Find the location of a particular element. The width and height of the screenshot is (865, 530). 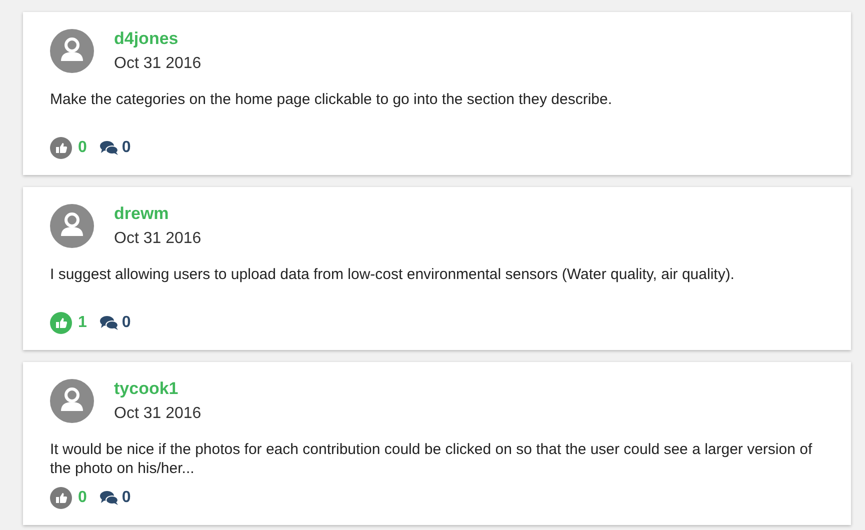

username-link: d4jones is located at coordinates (158, 39).